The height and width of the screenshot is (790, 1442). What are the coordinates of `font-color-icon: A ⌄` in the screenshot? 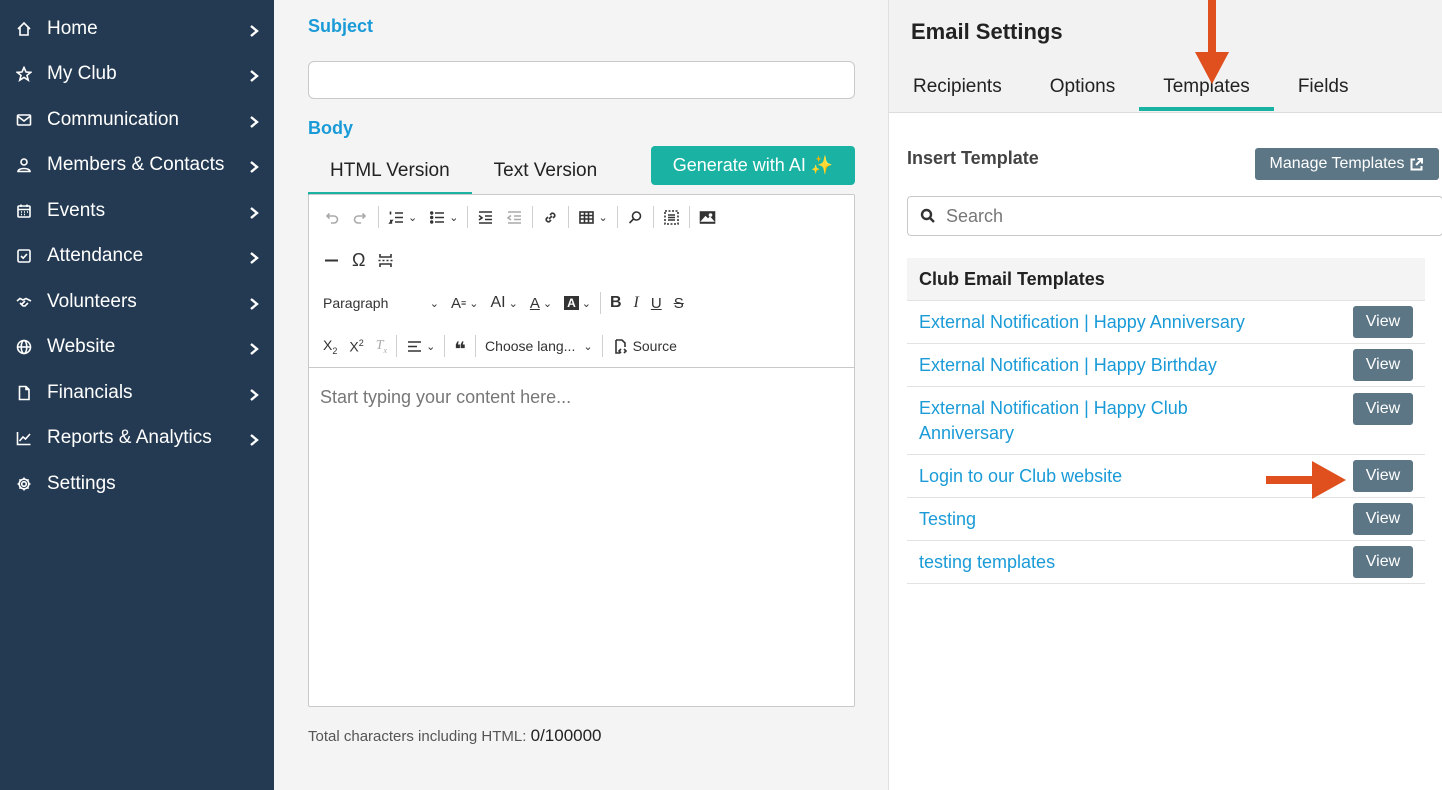 It's located at (541, 303).